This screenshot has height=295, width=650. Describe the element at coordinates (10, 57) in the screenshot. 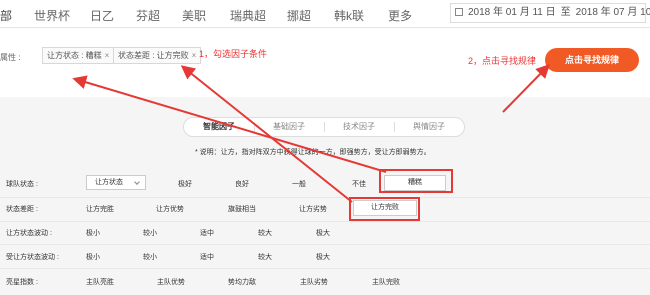

I see `attr-label: 属性 :` at that location.